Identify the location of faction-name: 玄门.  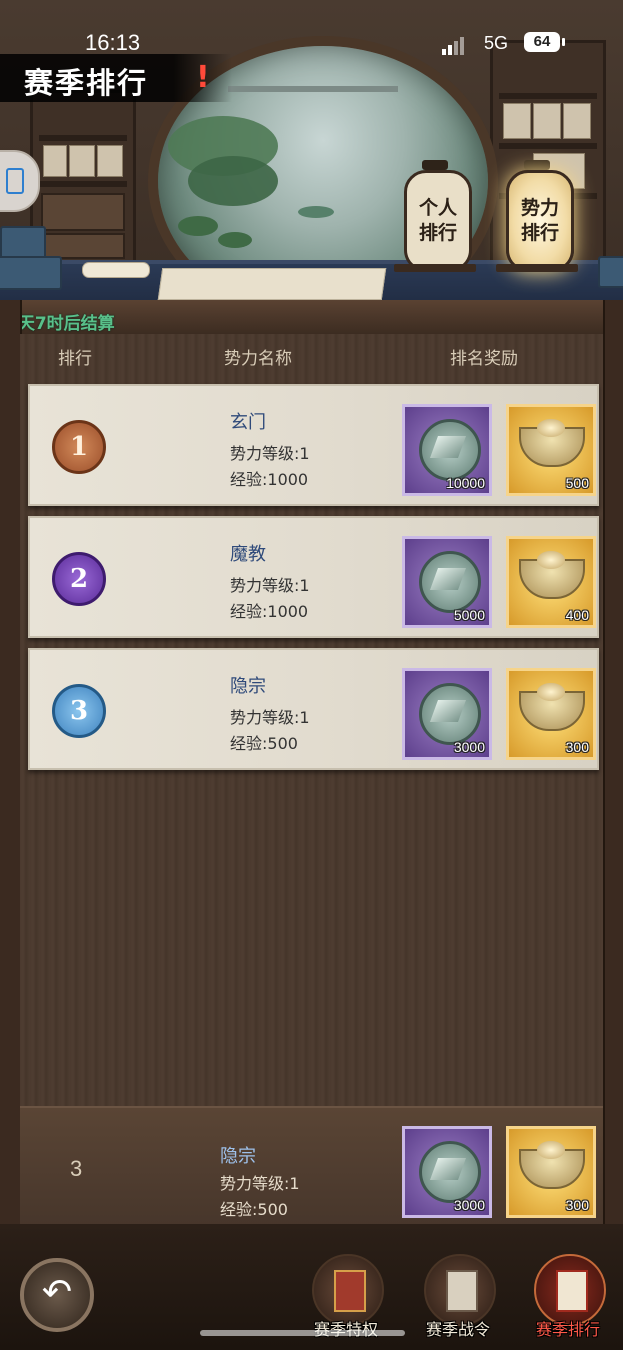
(248, 422).